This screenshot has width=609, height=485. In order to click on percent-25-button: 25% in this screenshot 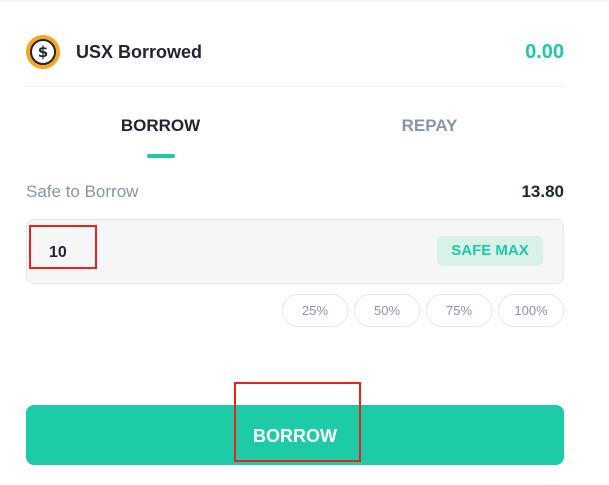, I will do `click(315, 310)`.